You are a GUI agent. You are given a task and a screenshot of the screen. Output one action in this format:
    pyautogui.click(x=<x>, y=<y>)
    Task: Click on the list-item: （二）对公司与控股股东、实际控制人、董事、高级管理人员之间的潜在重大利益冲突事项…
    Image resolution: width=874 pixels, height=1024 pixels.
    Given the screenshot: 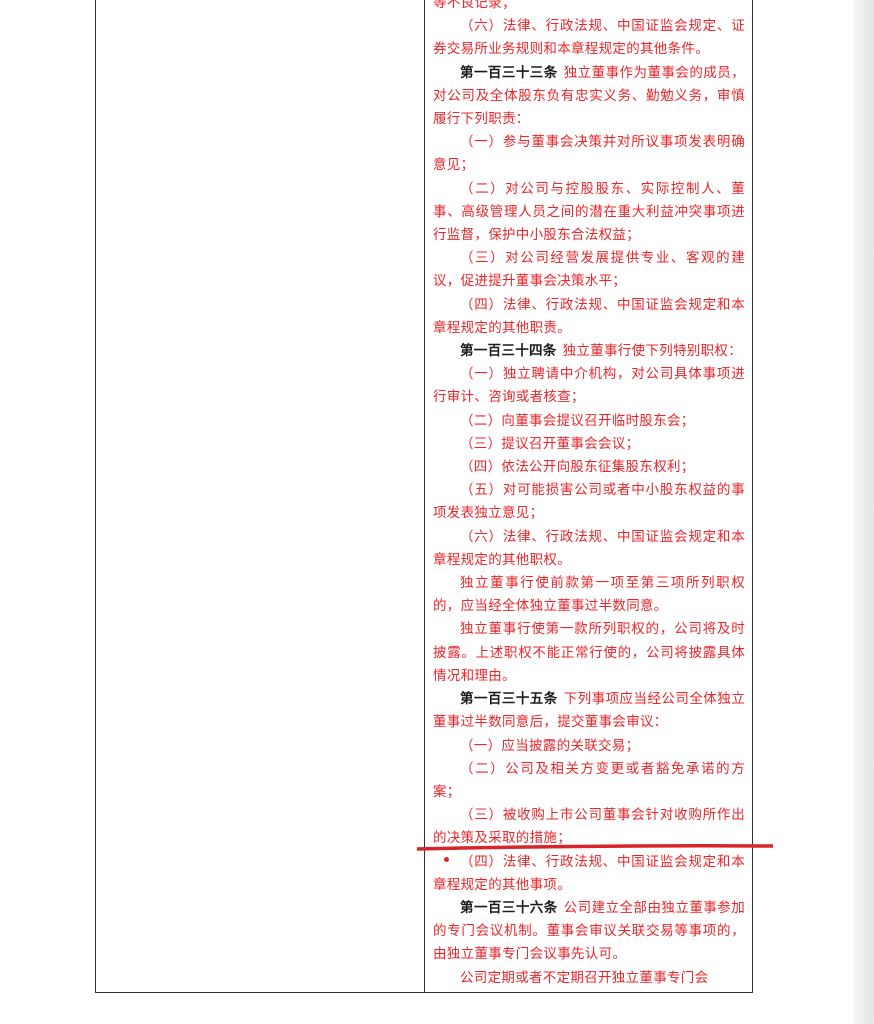 What is the action you would take?
    pyautogui.click(x=589, y=212)
    